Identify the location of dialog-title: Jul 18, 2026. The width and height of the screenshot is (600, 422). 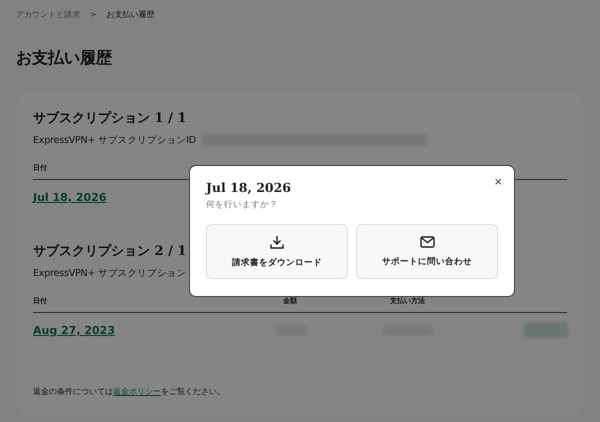
(249, 187).